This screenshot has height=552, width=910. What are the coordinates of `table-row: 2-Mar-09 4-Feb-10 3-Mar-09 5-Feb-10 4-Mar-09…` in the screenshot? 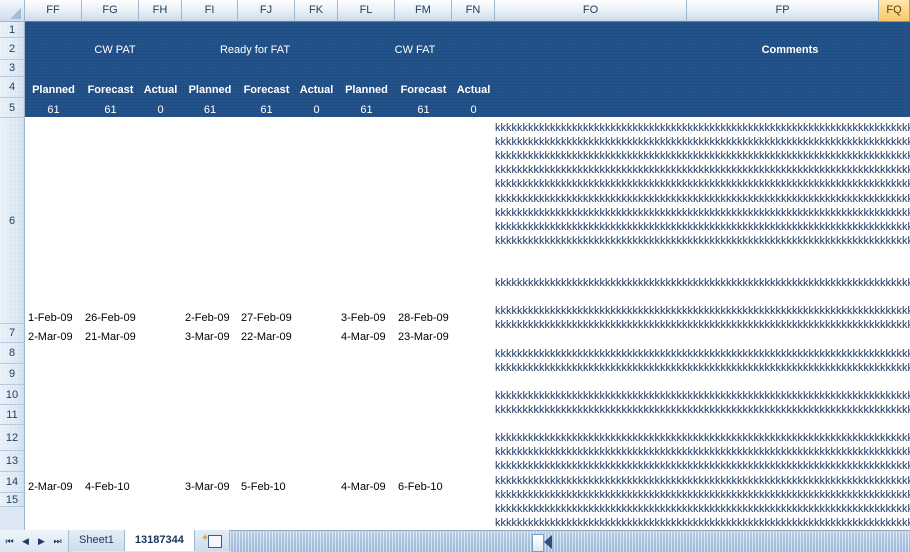 It's located at (467, 482).